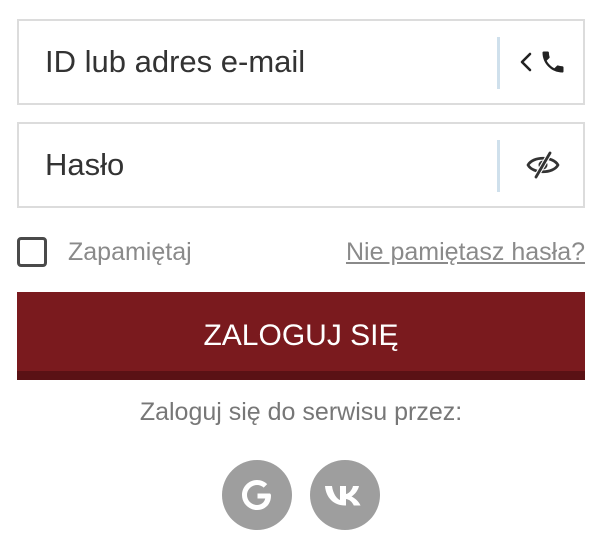 Image resolution: width=602 pixels, height=556 pixels. What do you see at coordinates (257, 165) in the screenshot?
I see `password-input` at bounding box center [257, 165].